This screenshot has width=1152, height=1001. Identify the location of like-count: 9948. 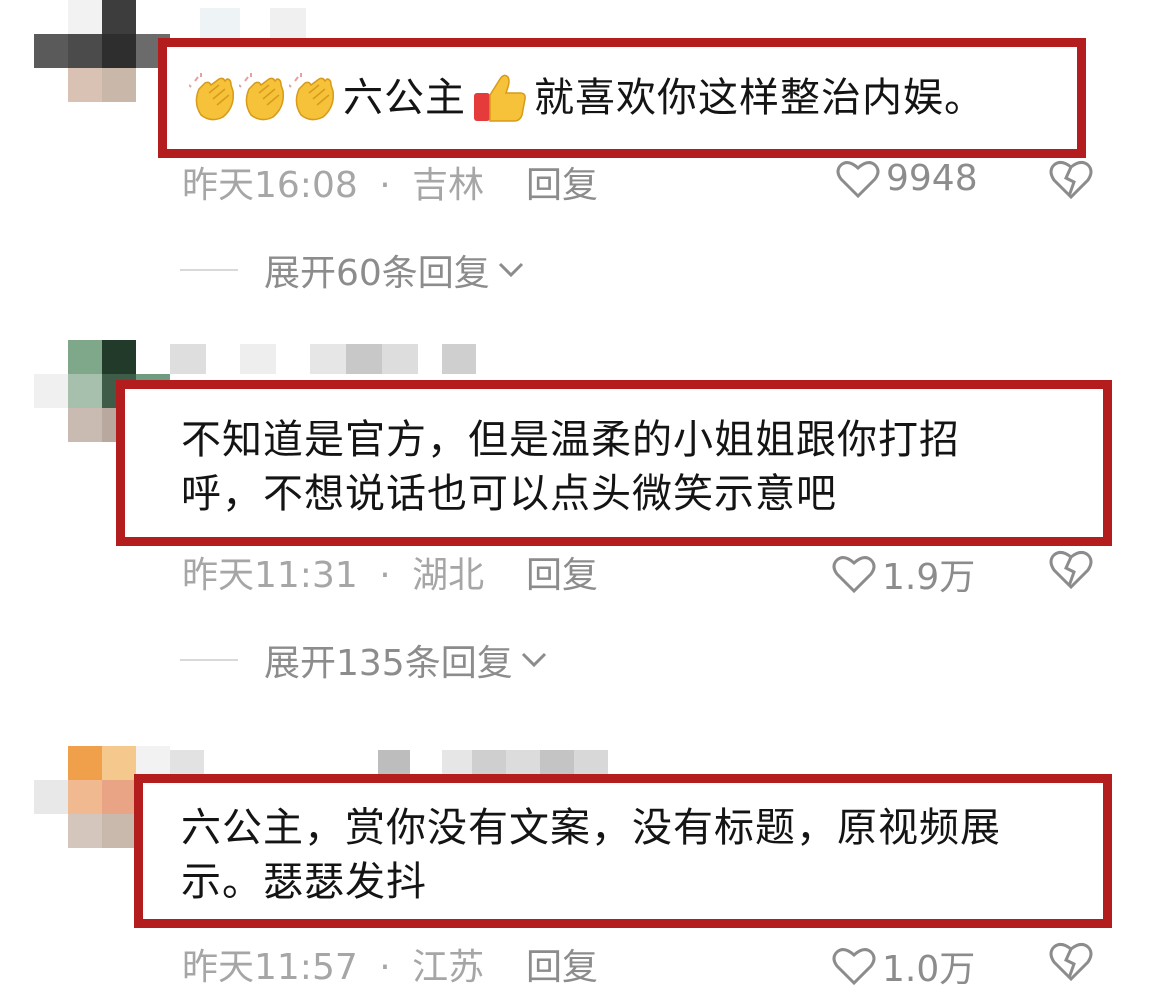
(932, 178).